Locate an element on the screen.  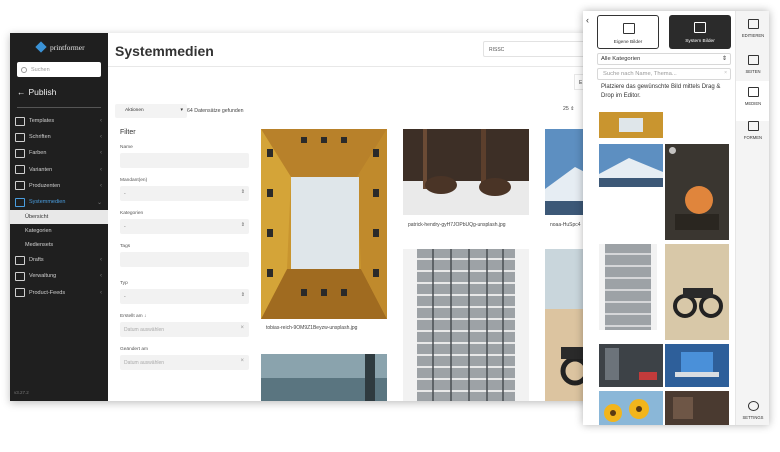
created-date-input: Datum auswählen × is located at coordinates (184, 329).